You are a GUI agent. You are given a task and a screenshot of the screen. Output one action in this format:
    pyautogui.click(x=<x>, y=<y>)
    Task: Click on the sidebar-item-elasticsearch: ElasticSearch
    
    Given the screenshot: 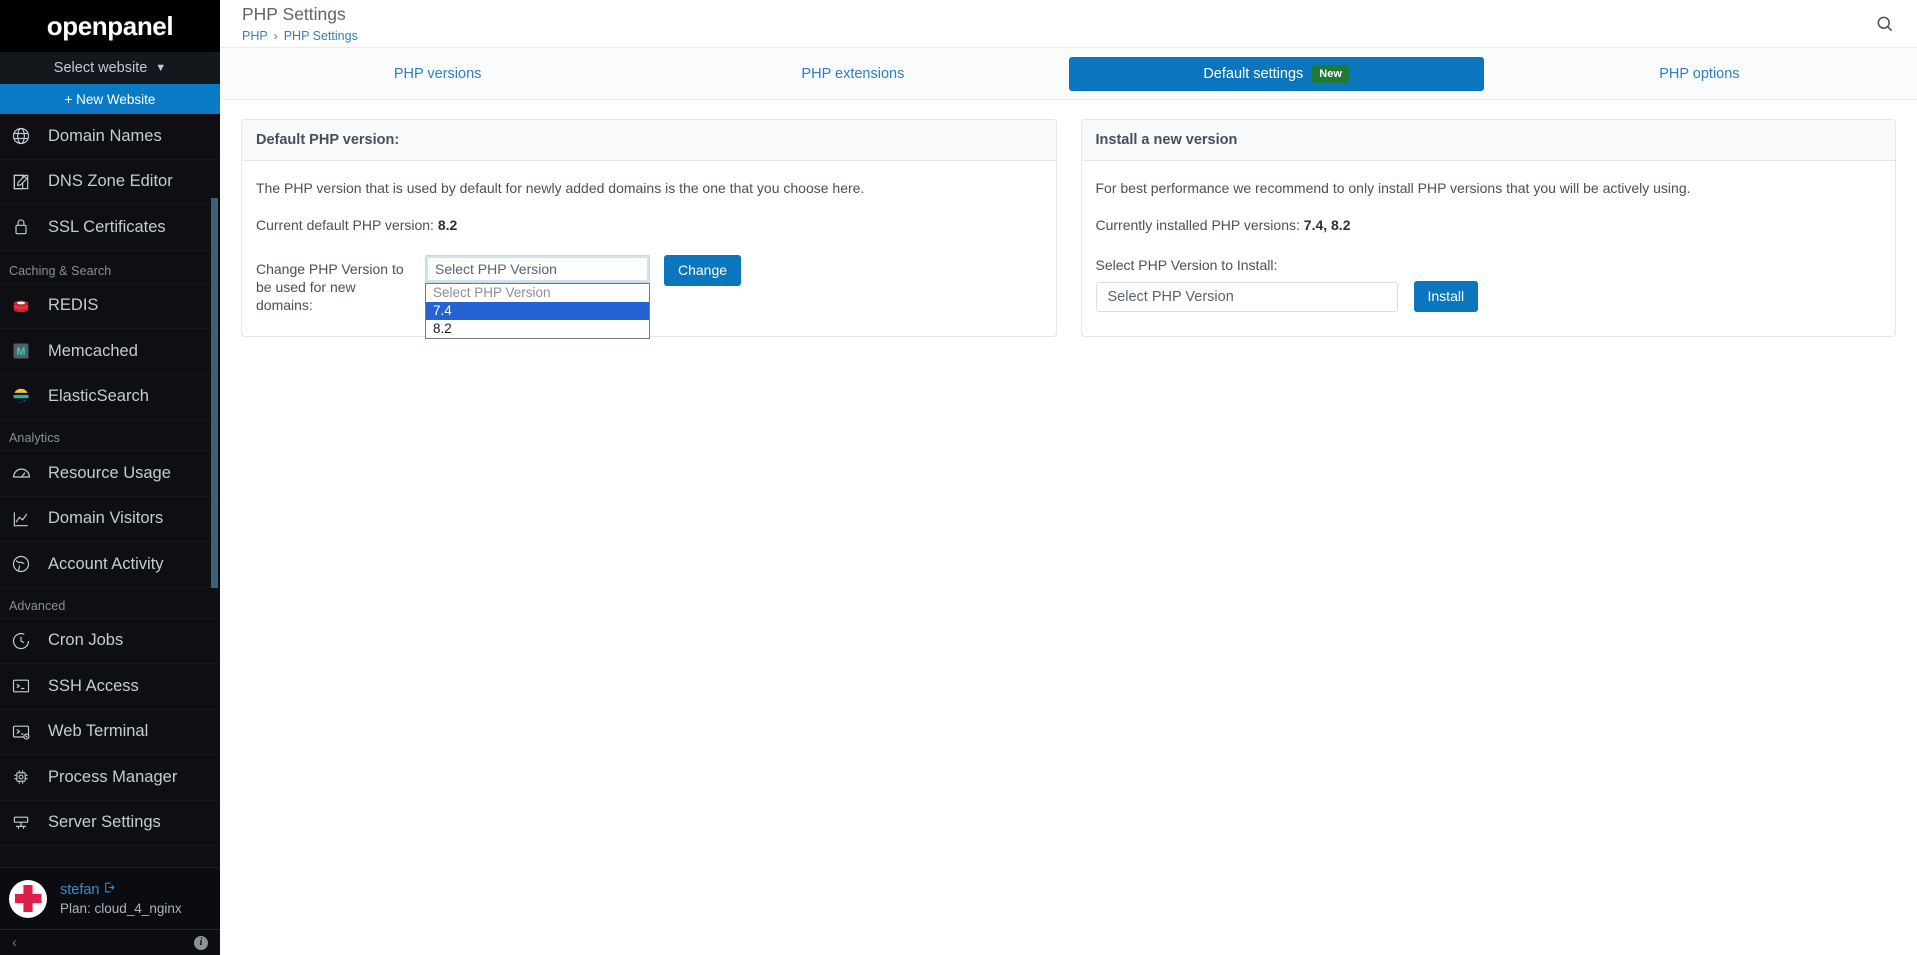 What is the action you would take?
    pyautogui.click(x=110, y=397)
    